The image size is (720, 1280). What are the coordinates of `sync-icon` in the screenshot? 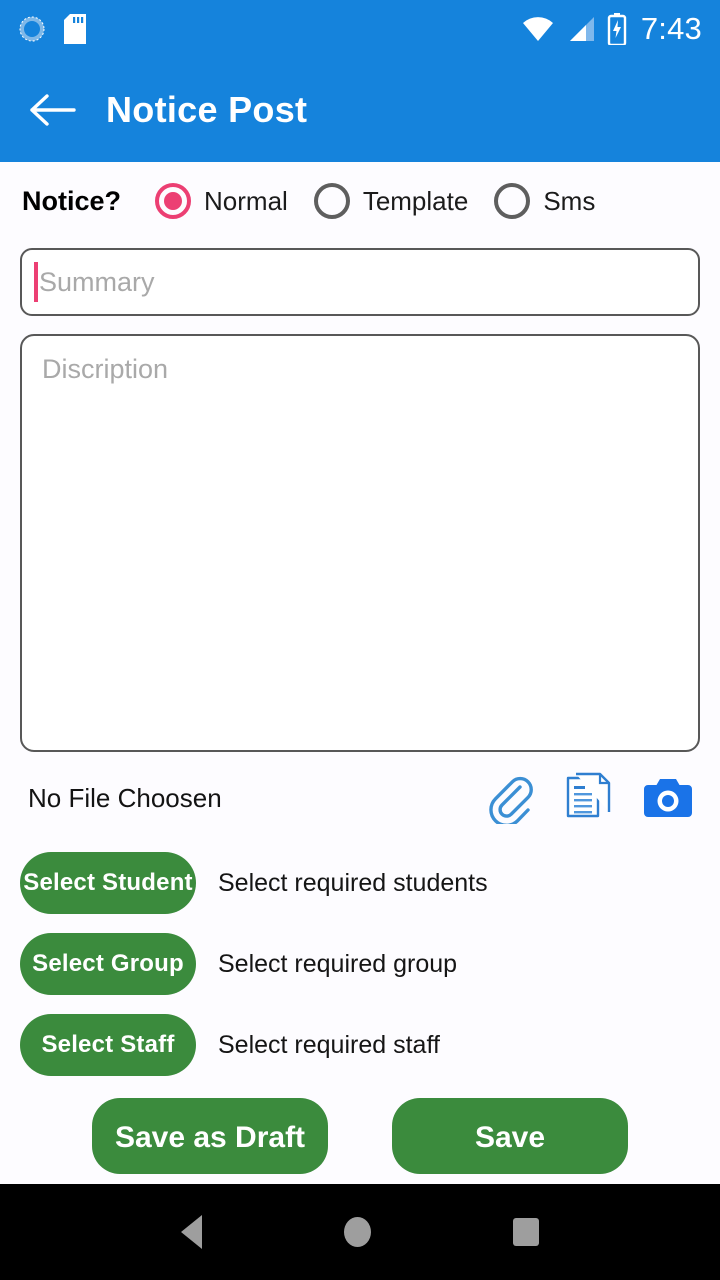 It's located at (32, 29).